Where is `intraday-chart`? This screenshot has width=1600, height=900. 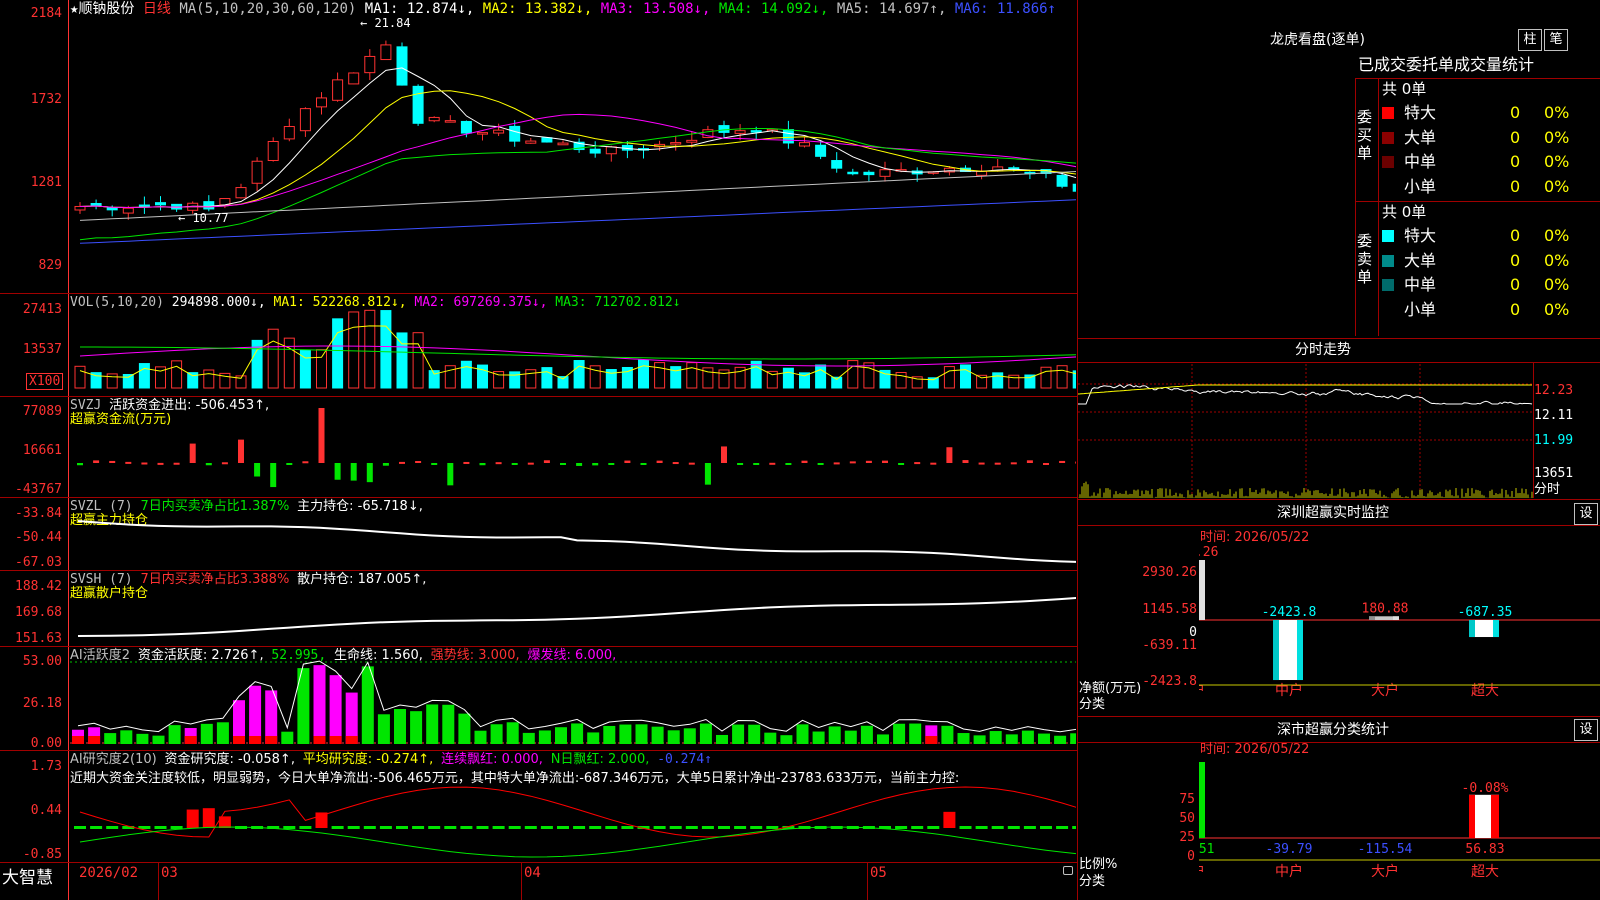
intraday-chart is located at coordinates (1306, 431).